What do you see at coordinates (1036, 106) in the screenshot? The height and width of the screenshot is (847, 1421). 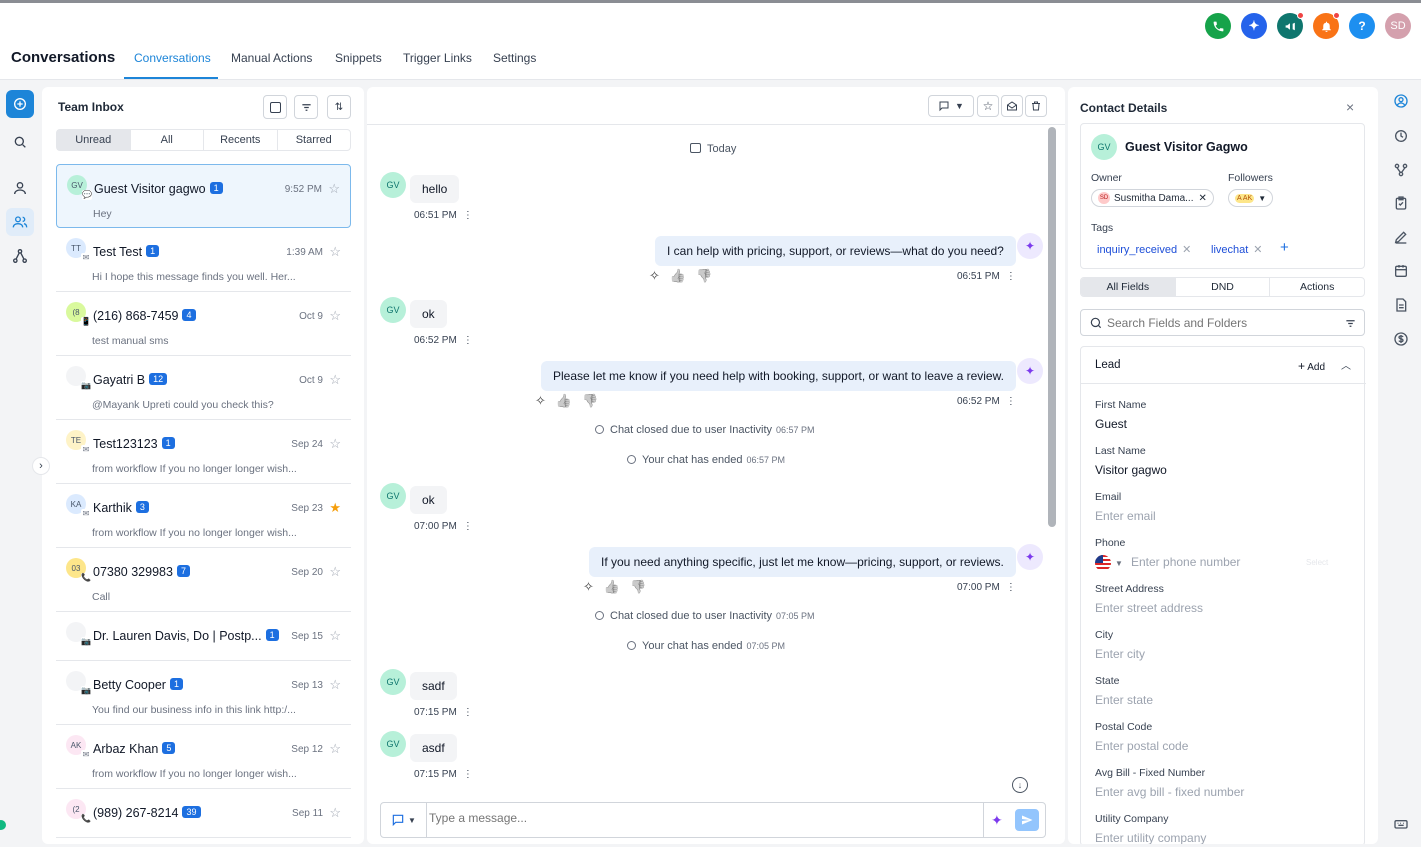 I see `delete-button` at bounding box center [1036, 106].